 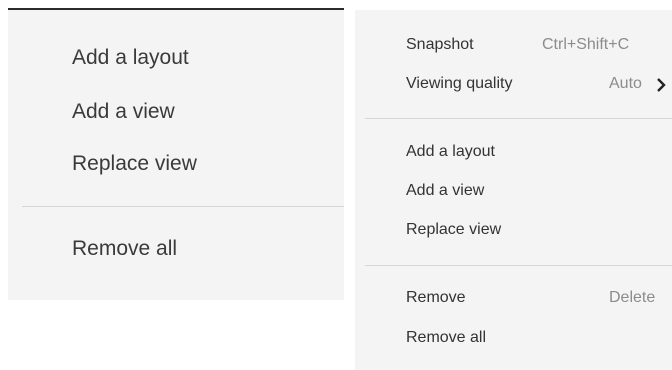 I want to click on snapshot-shortcut: Ctrl+Shift+C, so click(x=586, y=44).